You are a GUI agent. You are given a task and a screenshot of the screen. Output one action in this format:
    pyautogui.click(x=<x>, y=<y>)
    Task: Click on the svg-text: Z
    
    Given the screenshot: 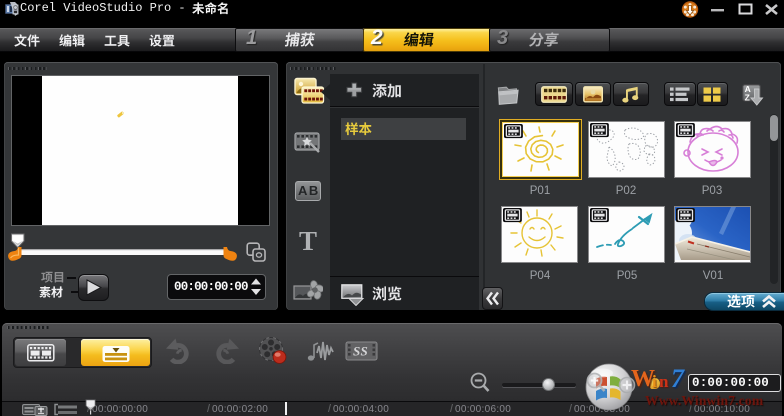 What is the action you would take?
    pyautogui.click(x=747, y=97)
    